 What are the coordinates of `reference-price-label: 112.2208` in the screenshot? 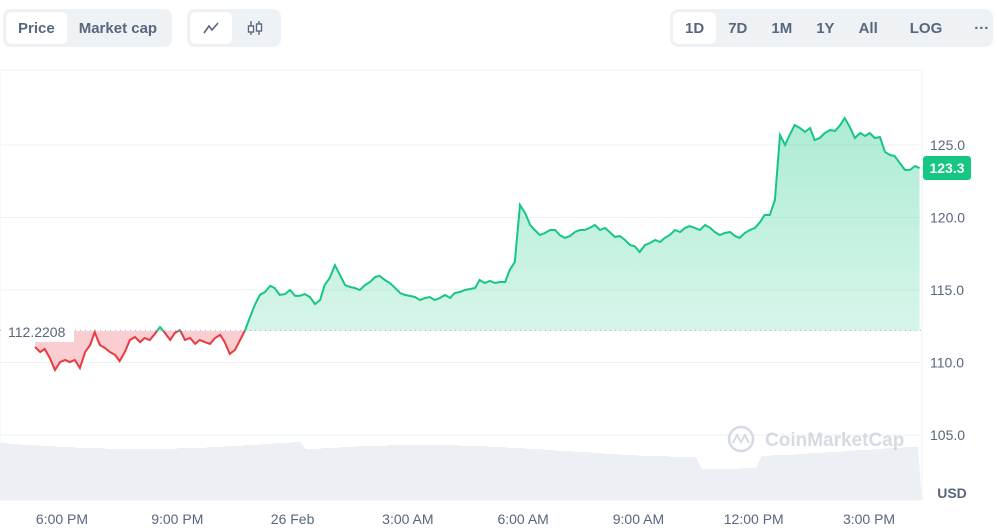 It's located at (37, 332).